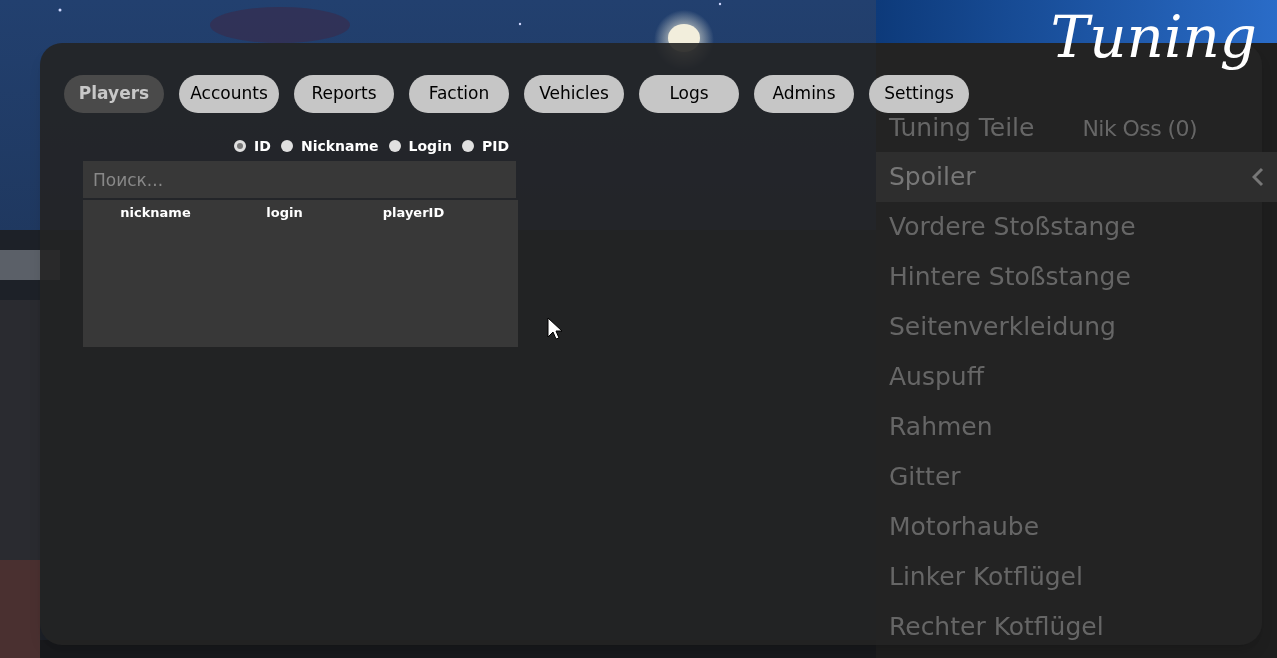 This screenshot has width=1277, height=658. Describe the element at coordinates (555, 329) in the screenshot. I see `mouse-cursor-icon` at that location.